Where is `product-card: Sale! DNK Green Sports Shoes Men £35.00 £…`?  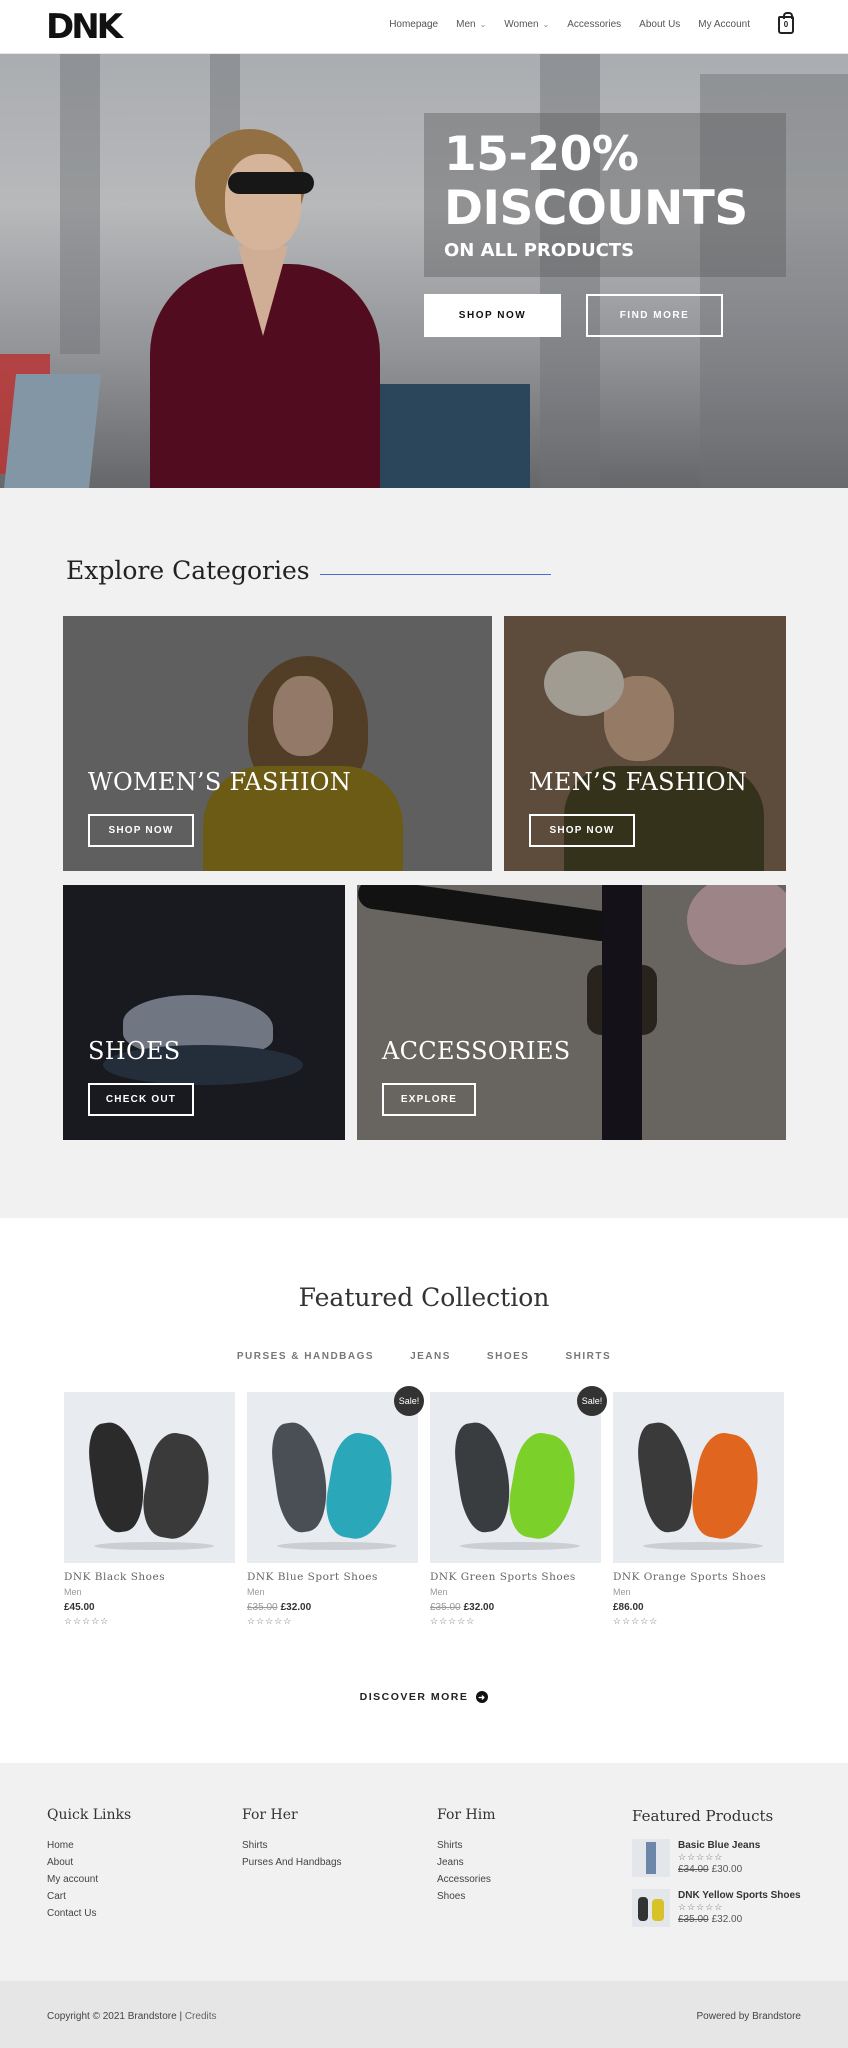
product-card: Sale! DNK Green Sports Shoes Men £35.00 £… is located at coordinates (518, 1506).